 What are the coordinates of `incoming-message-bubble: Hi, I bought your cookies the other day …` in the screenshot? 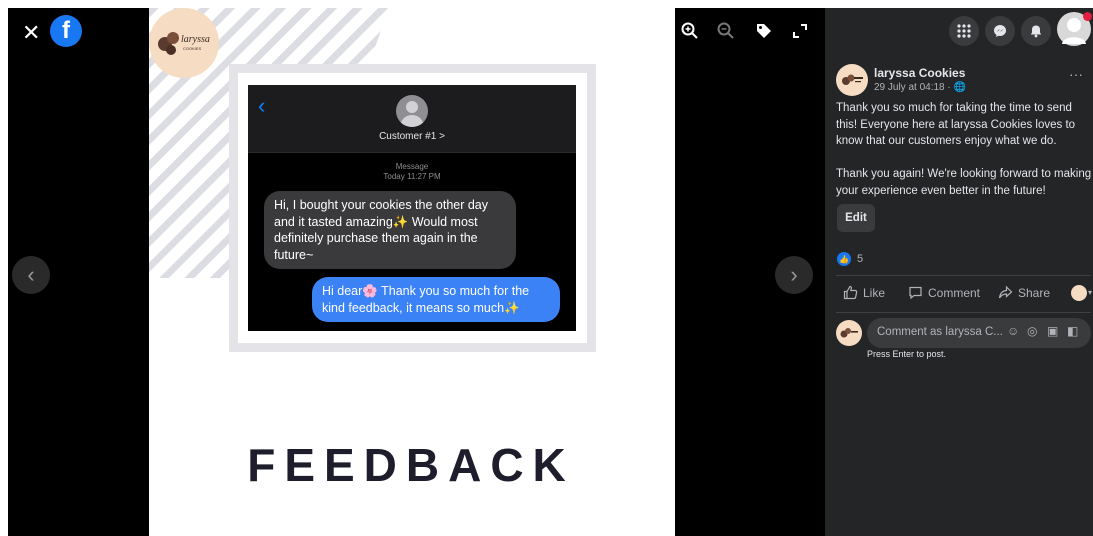 It's located at (390, 230).